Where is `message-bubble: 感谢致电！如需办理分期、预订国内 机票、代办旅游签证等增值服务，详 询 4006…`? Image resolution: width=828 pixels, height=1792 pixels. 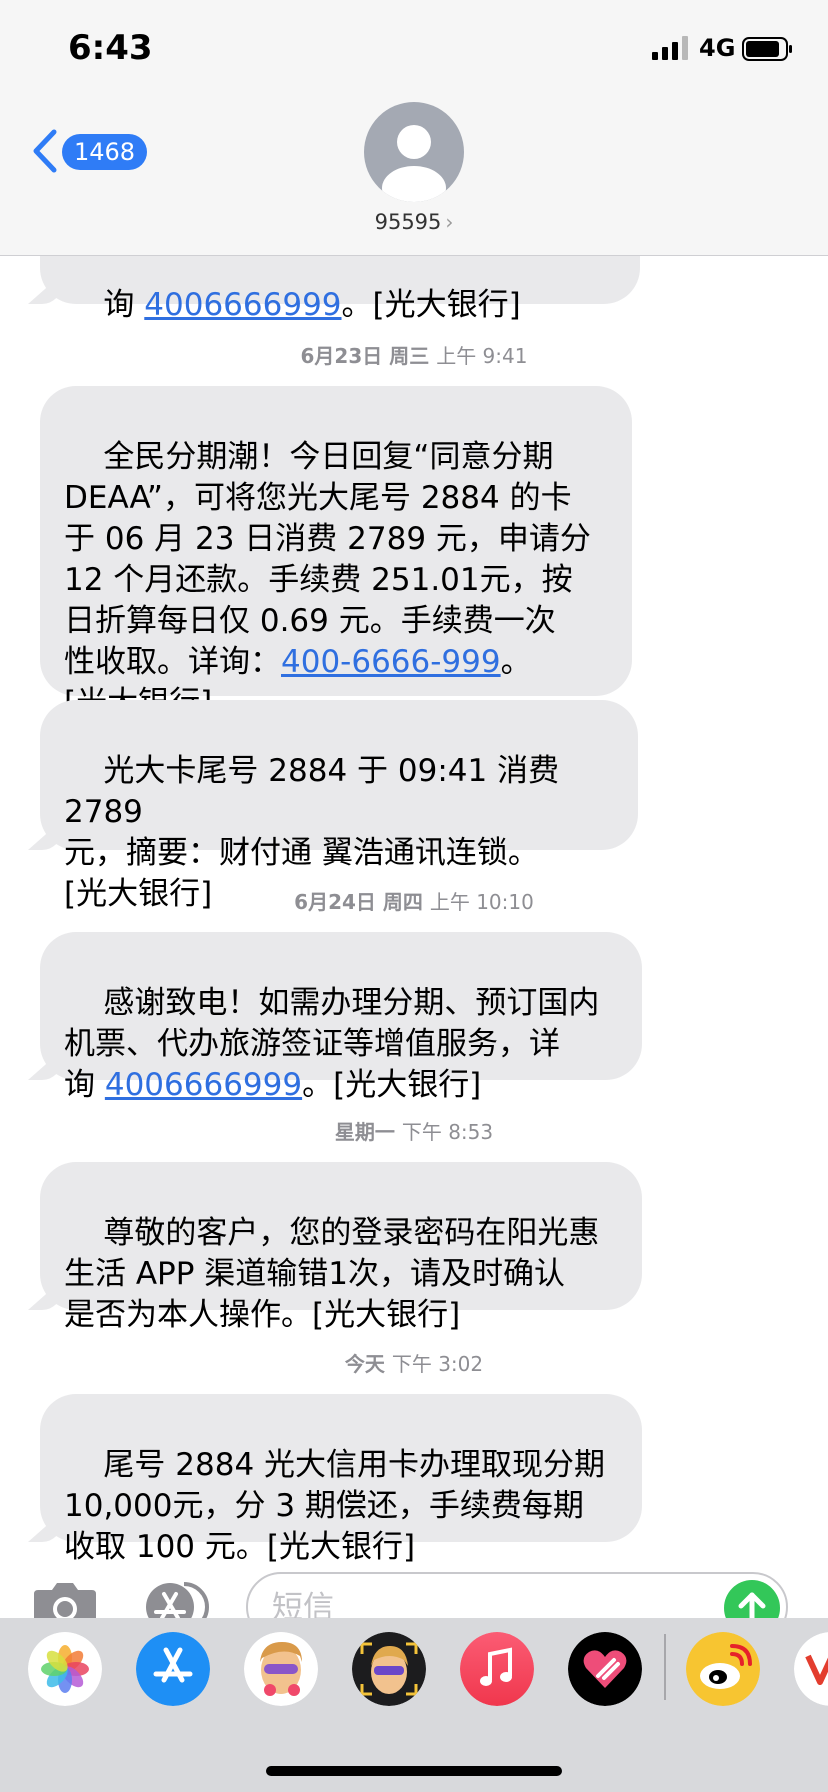
message-bubble: 感谢致电！如需办理分期、预订国内 机票、代办旅游签证等增值服务，详 询 4006… is located at coordinates (335, 1017).